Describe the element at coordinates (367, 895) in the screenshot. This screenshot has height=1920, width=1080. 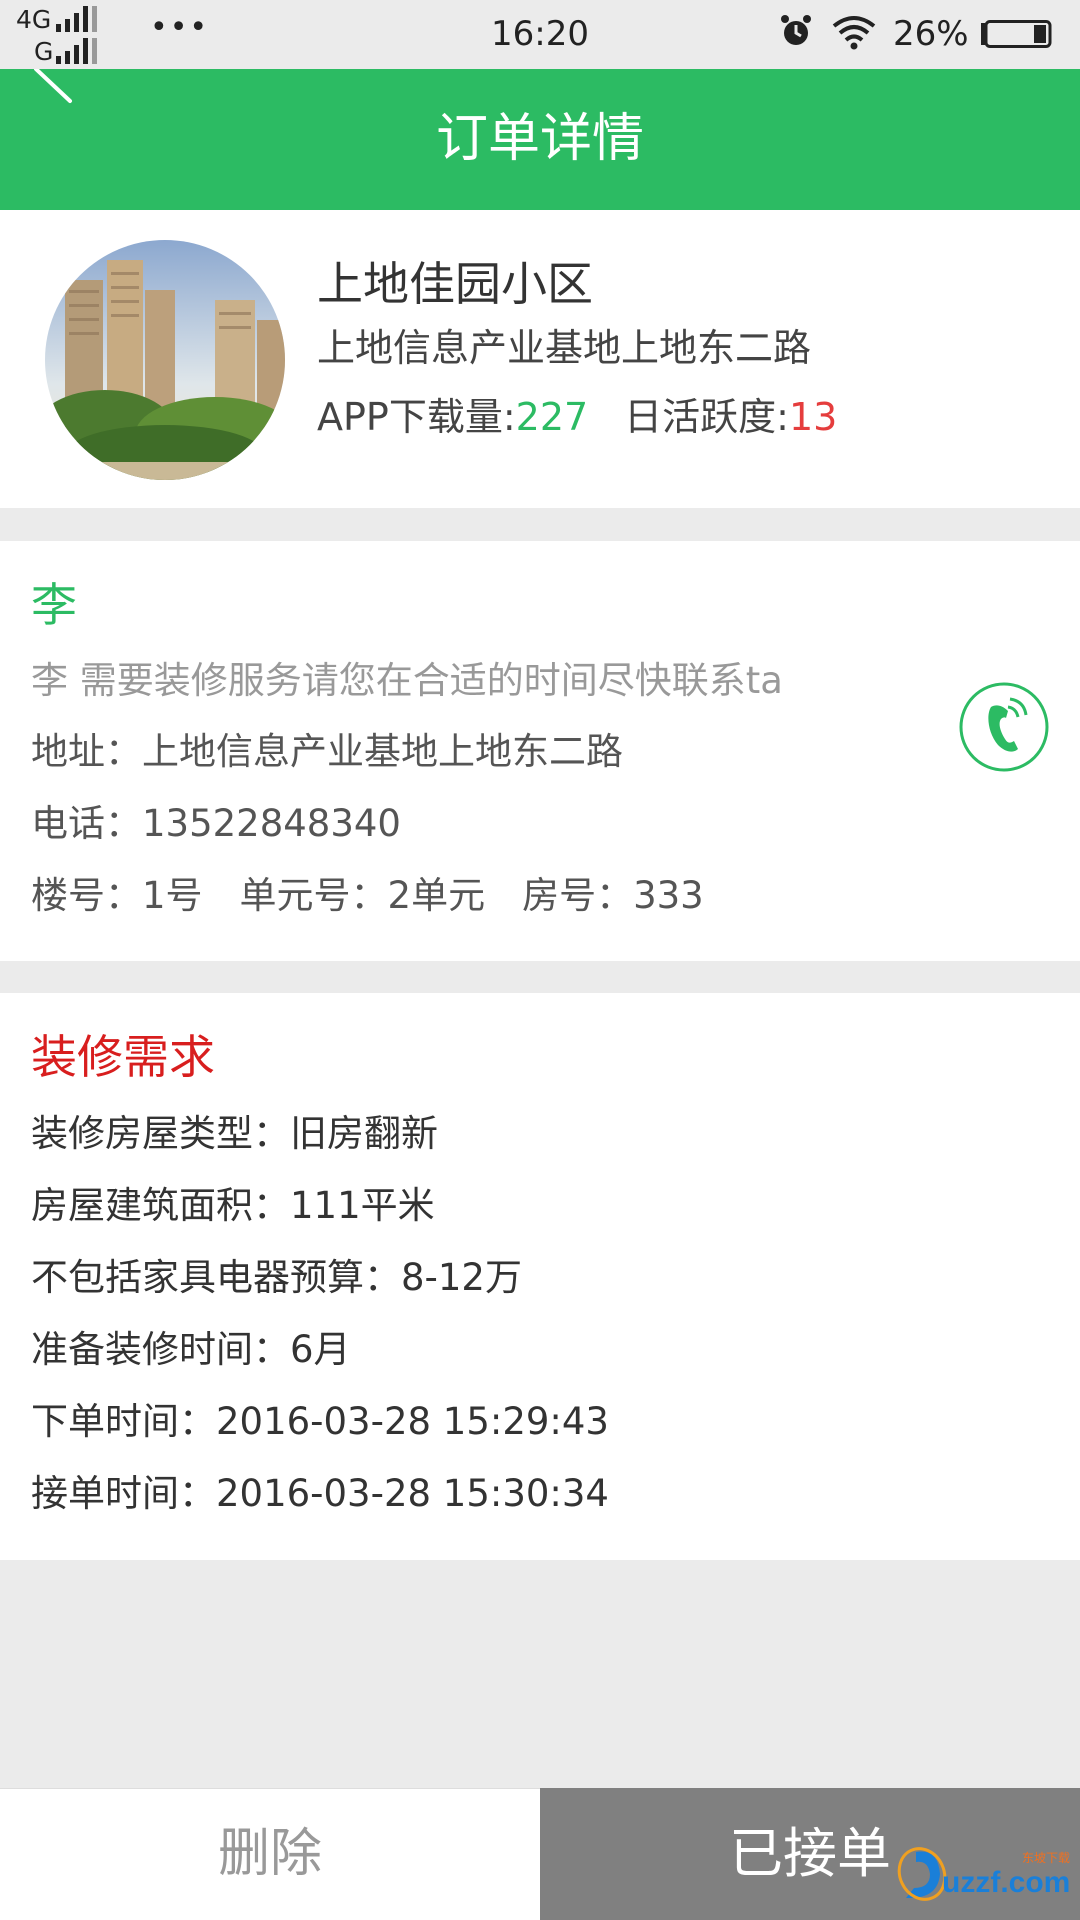
I see `customer-building-info: 楼号：1号 单元号：2单元 房号：333` at that location.